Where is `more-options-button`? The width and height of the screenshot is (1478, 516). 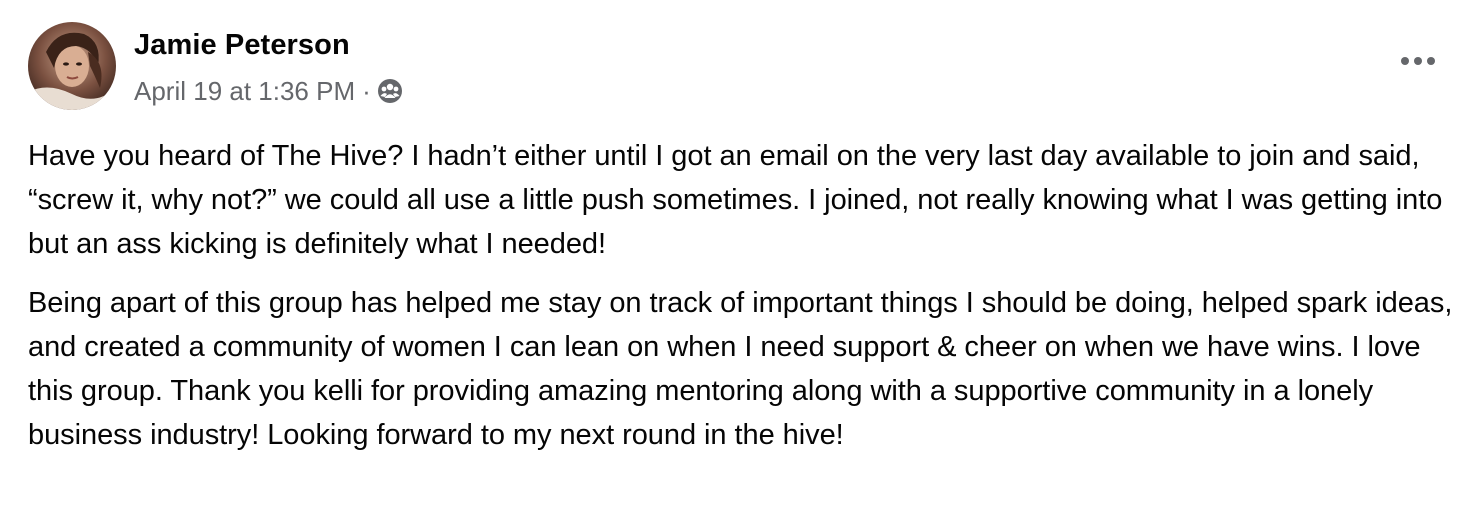
more-options-button is located at coordinates (1418, 61).